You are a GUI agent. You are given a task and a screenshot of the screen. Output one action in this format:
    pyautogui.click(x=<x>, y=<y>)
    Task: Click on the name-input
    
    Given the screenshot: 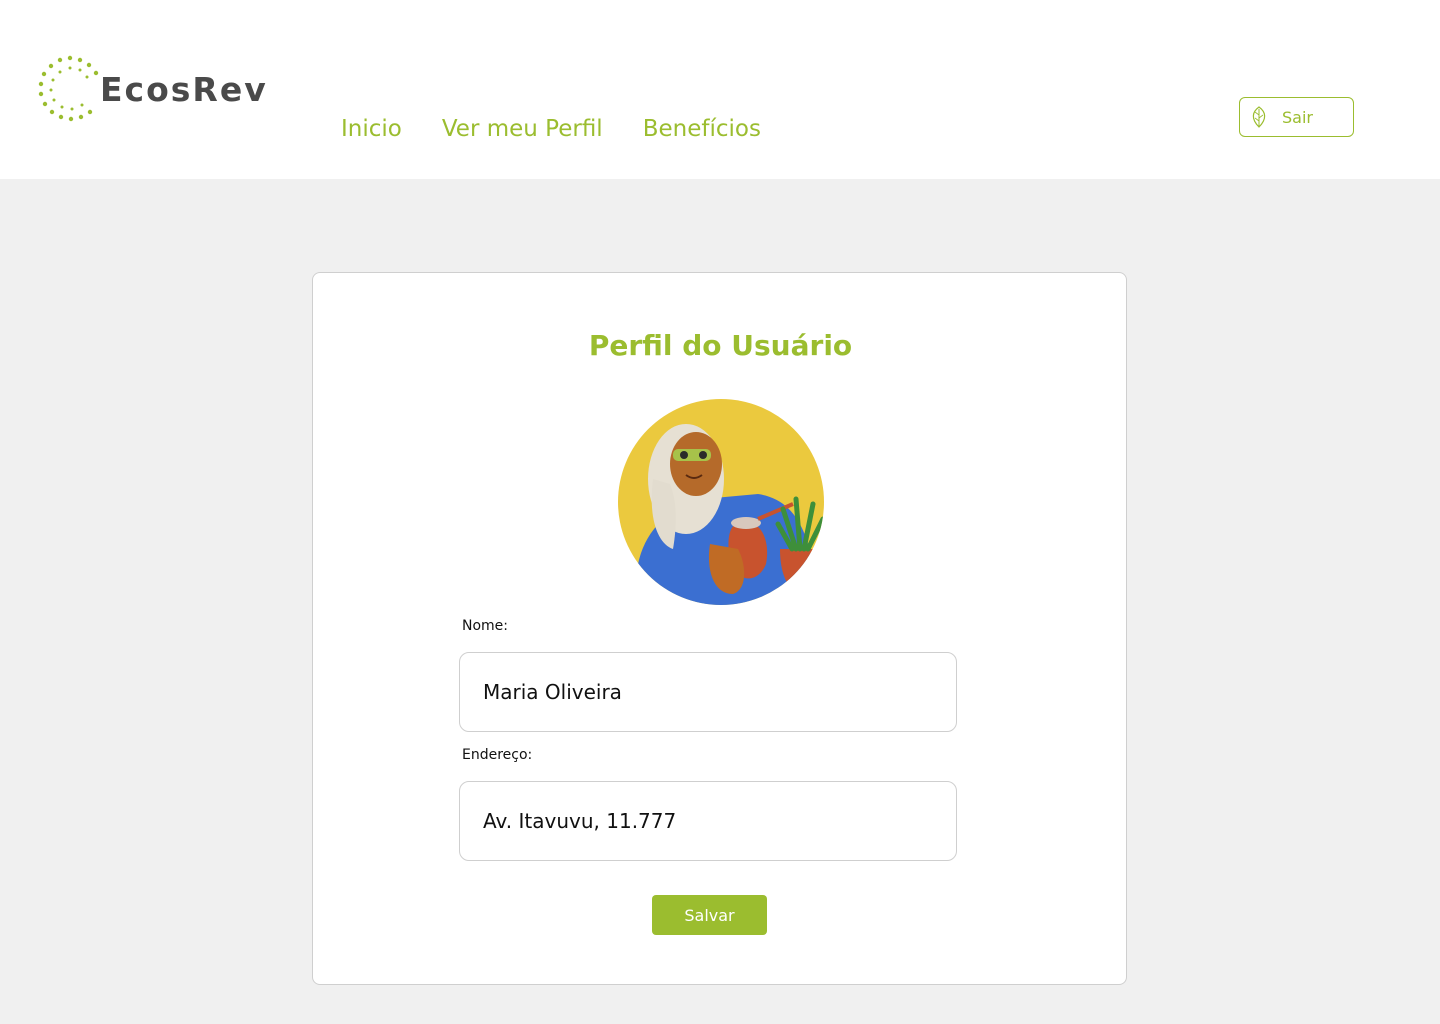 What is the action you would take?
    pyautogui.click(x=708, y=692)
    